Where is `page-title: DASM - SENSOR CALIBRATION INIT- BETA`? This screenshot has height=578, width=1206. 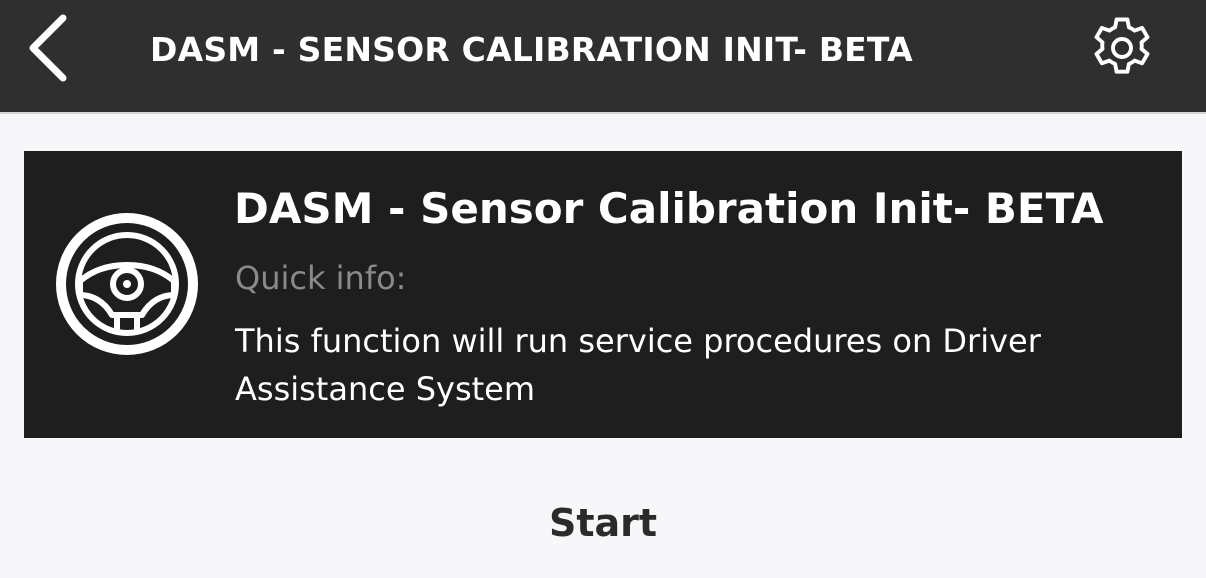 page-title: DASM - SENSOR CALIBRATION INIT- BETA is located at coordinates (531, 49).